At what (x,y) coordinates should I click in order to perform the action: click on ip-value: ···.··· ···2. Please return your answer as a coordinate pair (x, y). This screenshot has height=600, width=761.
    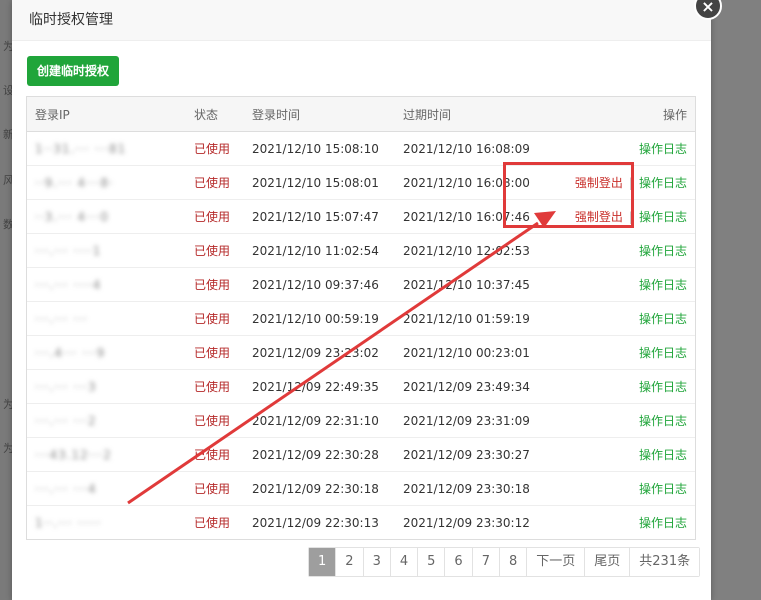
    Looking at the image, I should click on (66, 420).